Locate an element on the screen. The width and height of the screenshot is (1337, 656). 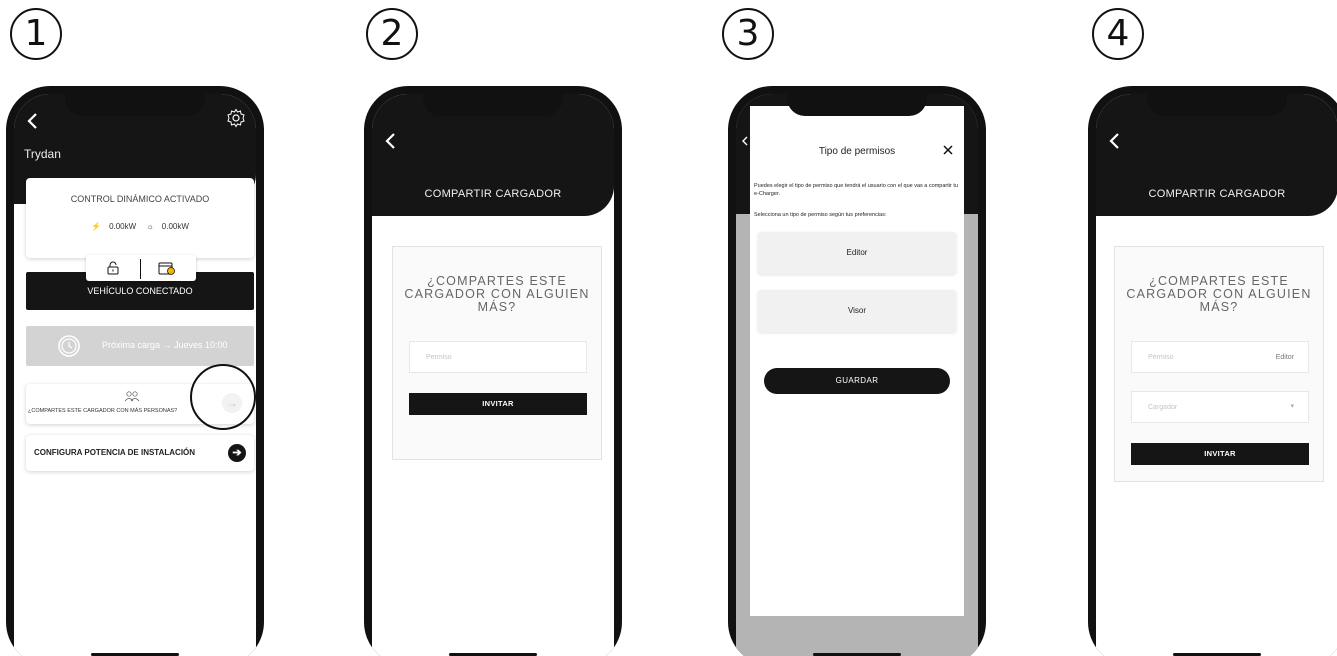
permission-field: Permiso is located at coordinates (498, 357).